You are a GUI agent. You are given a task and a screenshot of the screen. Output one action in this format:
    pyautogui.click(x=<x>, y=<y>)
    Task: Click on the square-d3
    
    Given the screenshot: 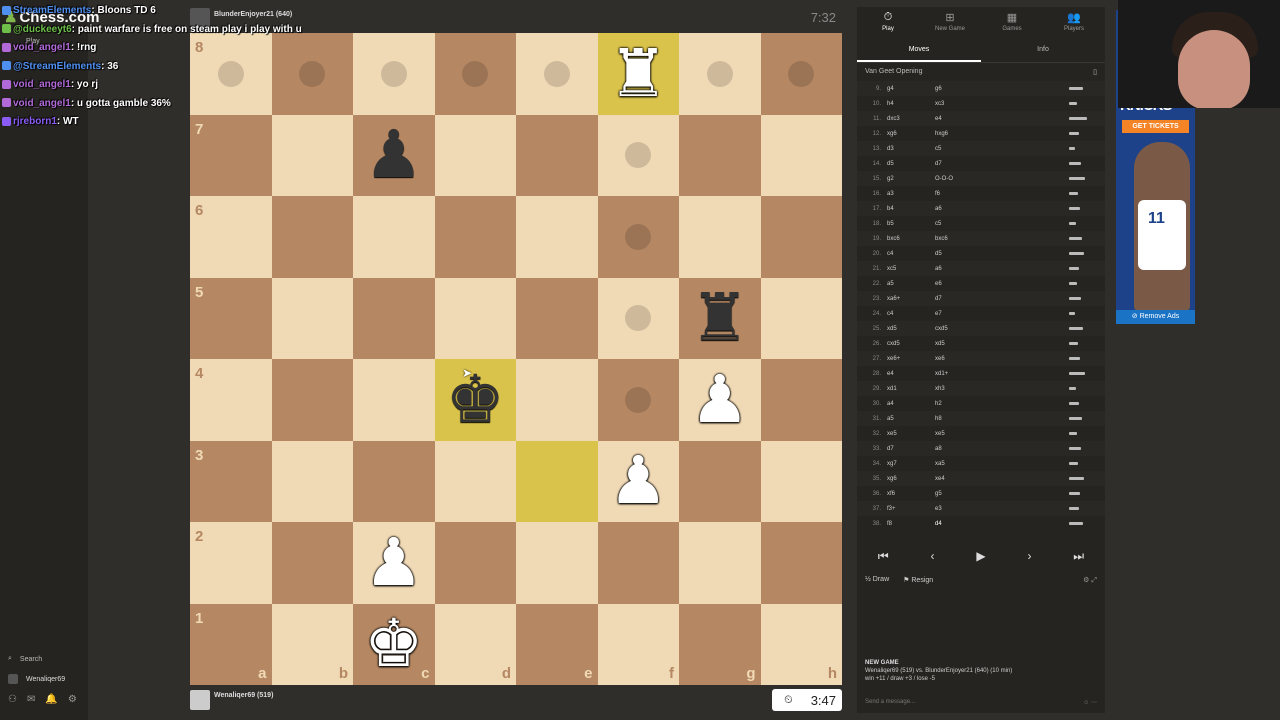 What is the action you would take?
    pyautogui.click(x=475, y=481)
    